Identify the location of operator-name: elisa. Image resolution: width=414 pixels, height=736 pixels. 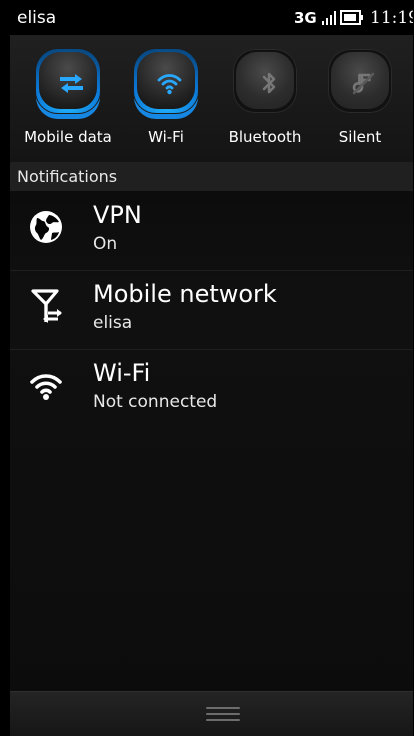
(37, 18).